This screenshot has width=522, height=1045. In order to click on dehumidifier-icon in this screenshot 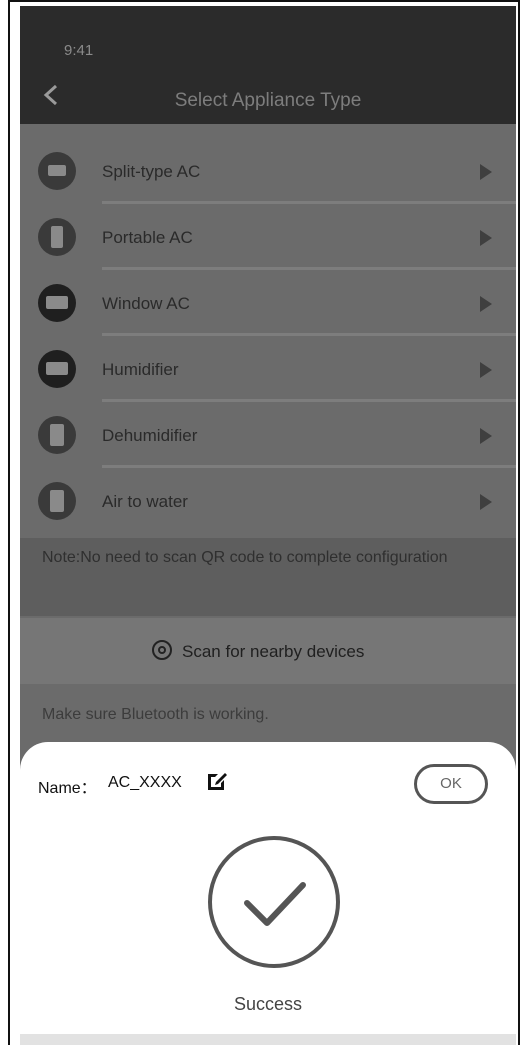, I will do `click(57, 435)`.